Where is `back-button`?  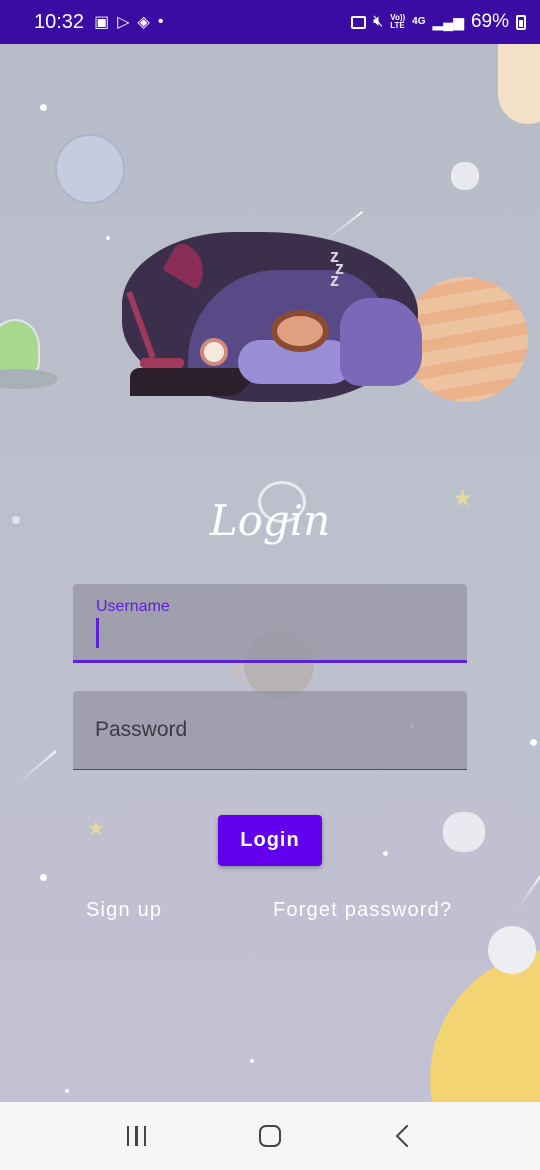 back-button is located at coordinates (403, 1136).